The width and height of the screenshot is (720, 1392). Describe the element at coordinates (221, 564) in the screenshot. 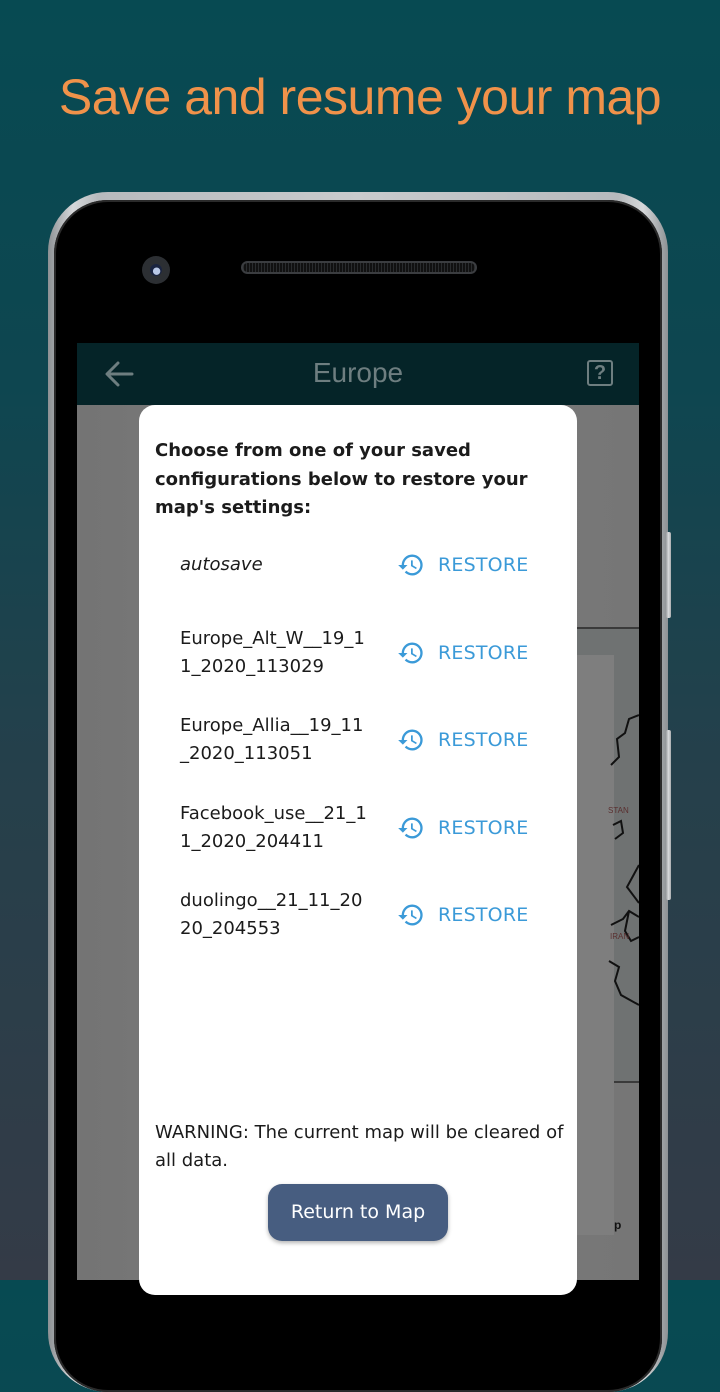

I see `save-name: autosave` at that location.